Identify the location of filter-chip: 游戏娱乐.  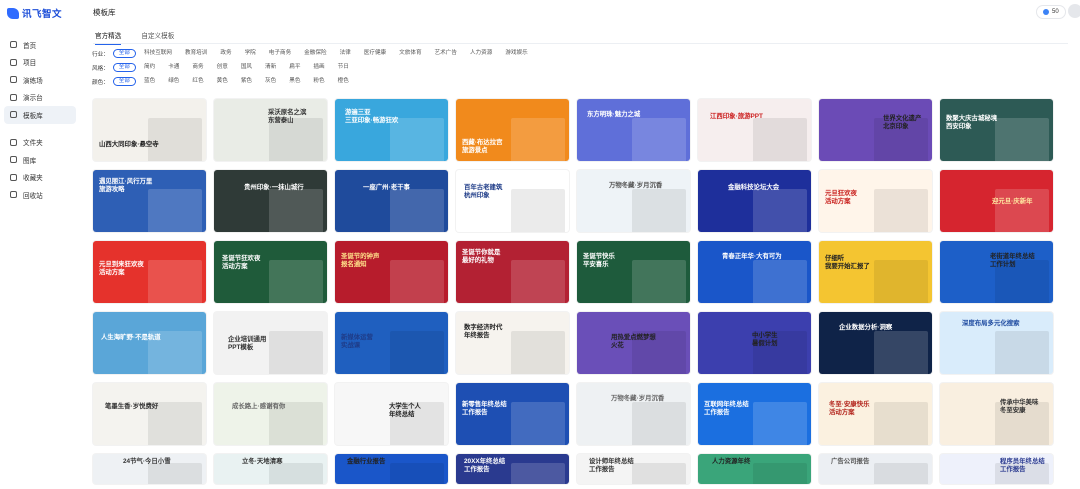
(516, 53).